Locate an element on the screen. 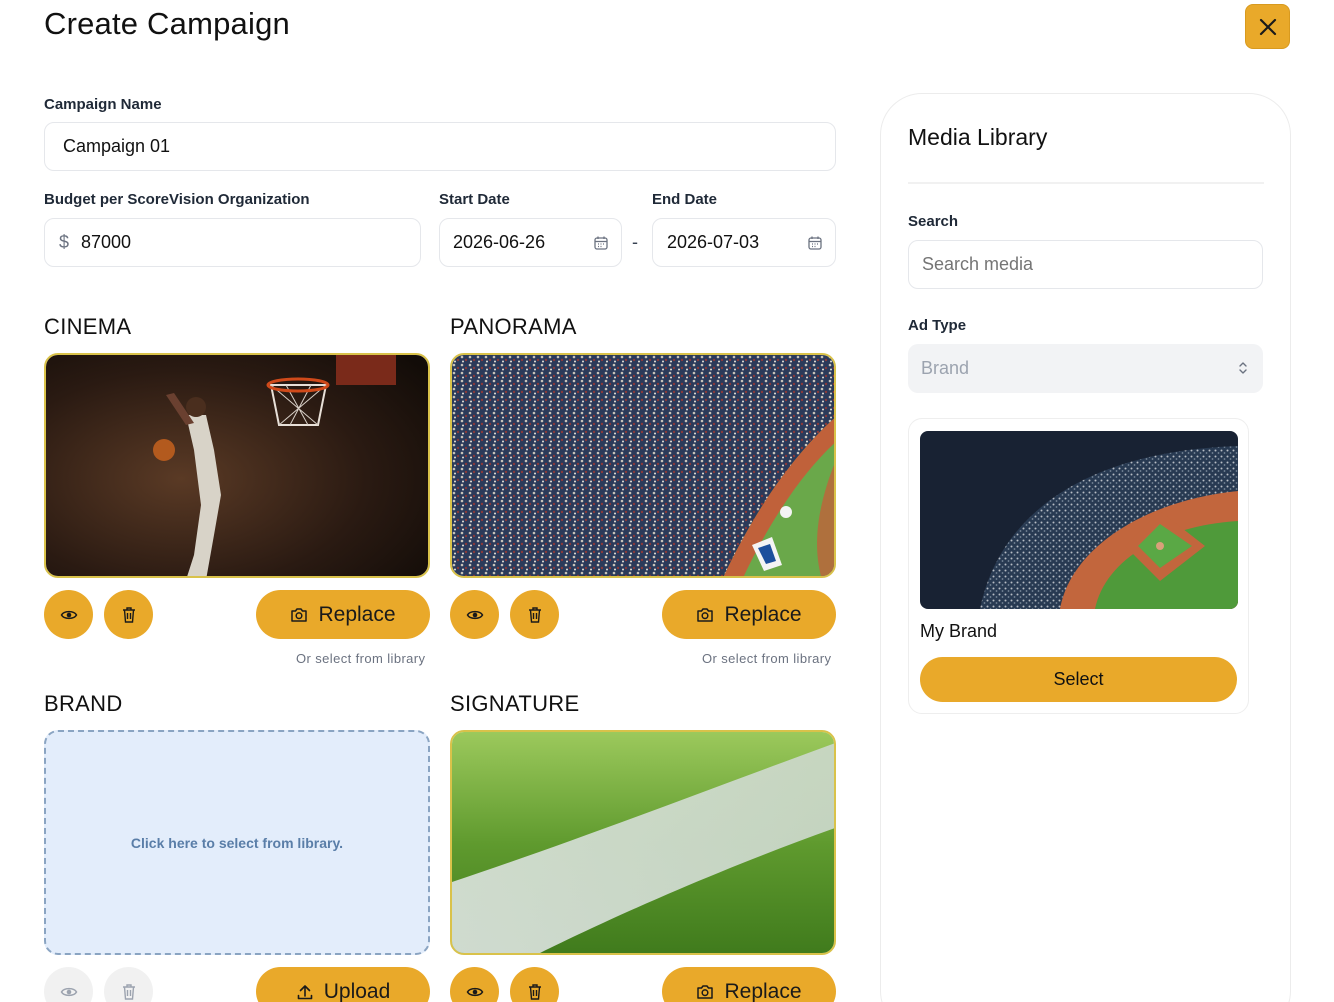  brand-empty-text: Click here to select from library. is located at coordinates (237, 842).